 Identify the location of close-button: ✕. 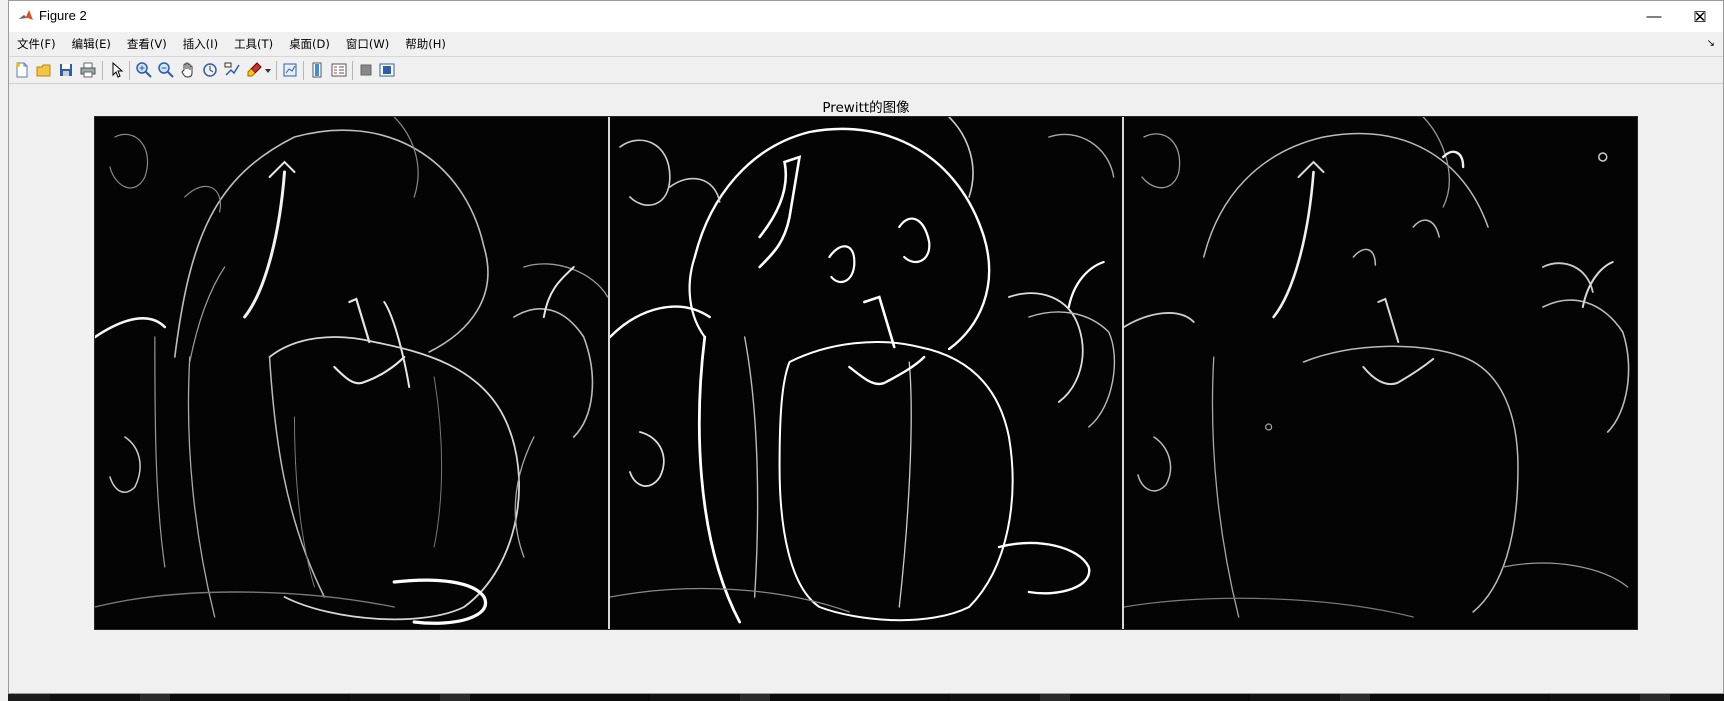
(1700, 16).